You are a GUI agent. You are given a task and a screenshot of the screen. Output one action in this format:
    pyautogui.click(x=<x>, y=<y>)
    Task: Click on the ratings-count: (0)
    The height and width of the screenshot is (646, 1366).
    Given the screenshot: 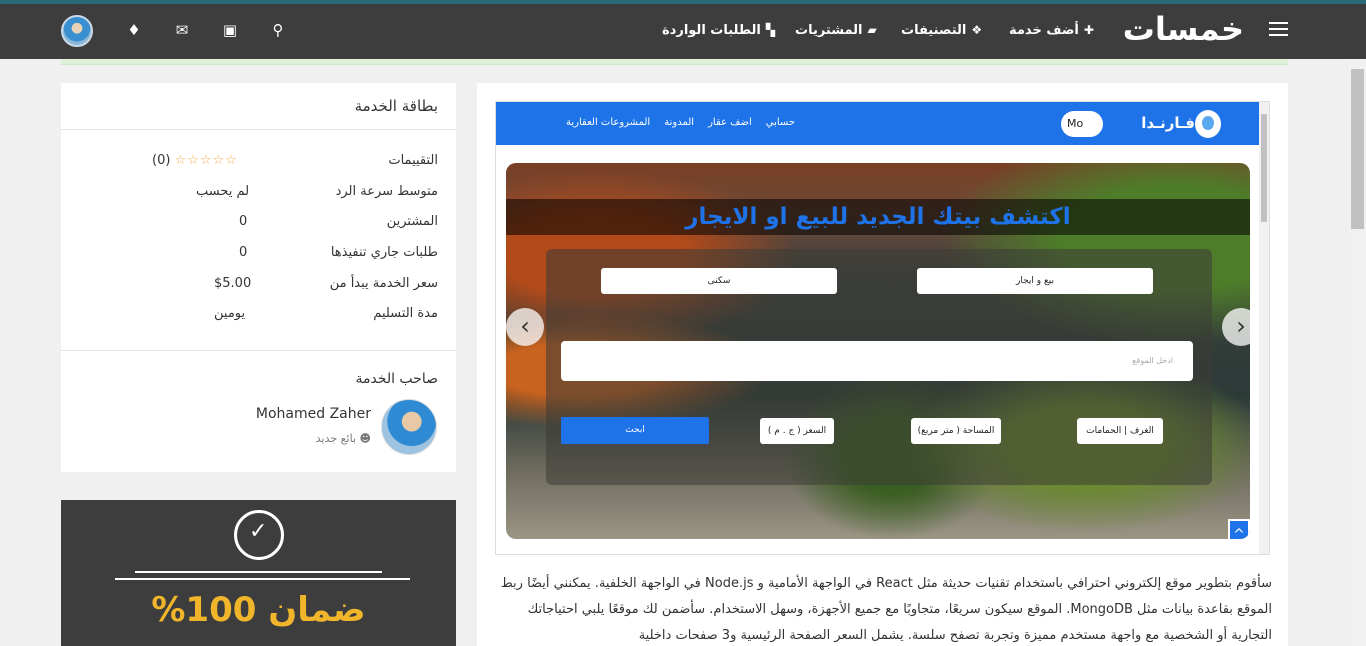 What is the action you would take?
    pyautogui.click(x=161, y=160)
    